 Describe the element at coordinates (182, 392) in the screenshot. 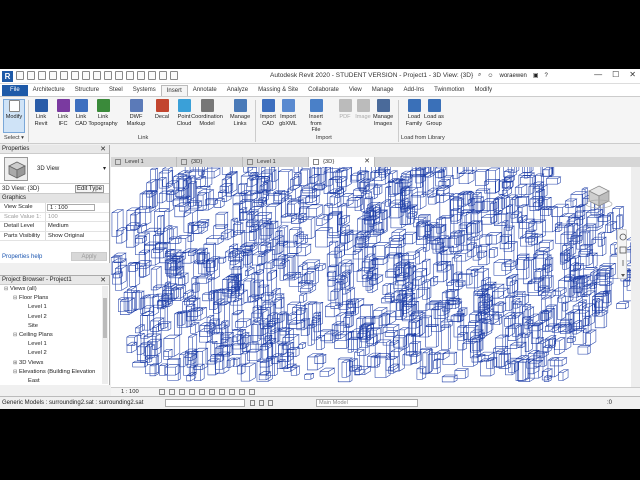

I see `sun-path-icon` at that location.